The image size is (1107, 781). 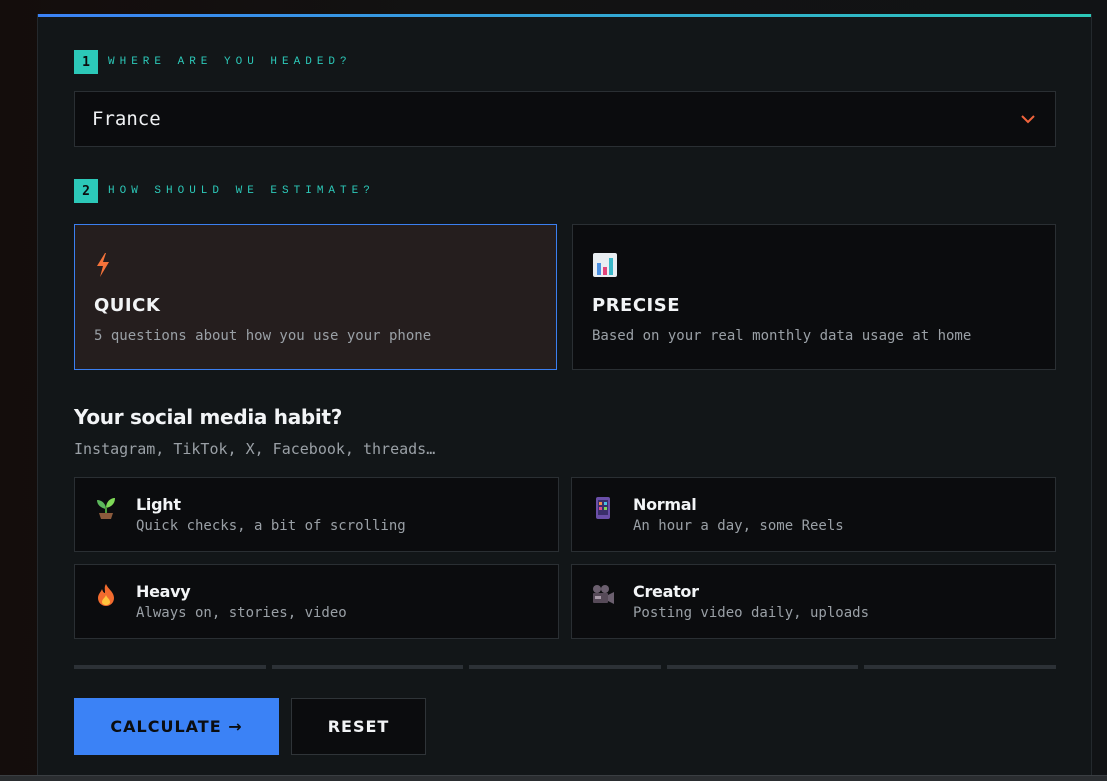 What do you see at coordinates (176, 726) in the screenshot?
I see `calculate-button: CALCULATE →` at bounding box center [176, 726].